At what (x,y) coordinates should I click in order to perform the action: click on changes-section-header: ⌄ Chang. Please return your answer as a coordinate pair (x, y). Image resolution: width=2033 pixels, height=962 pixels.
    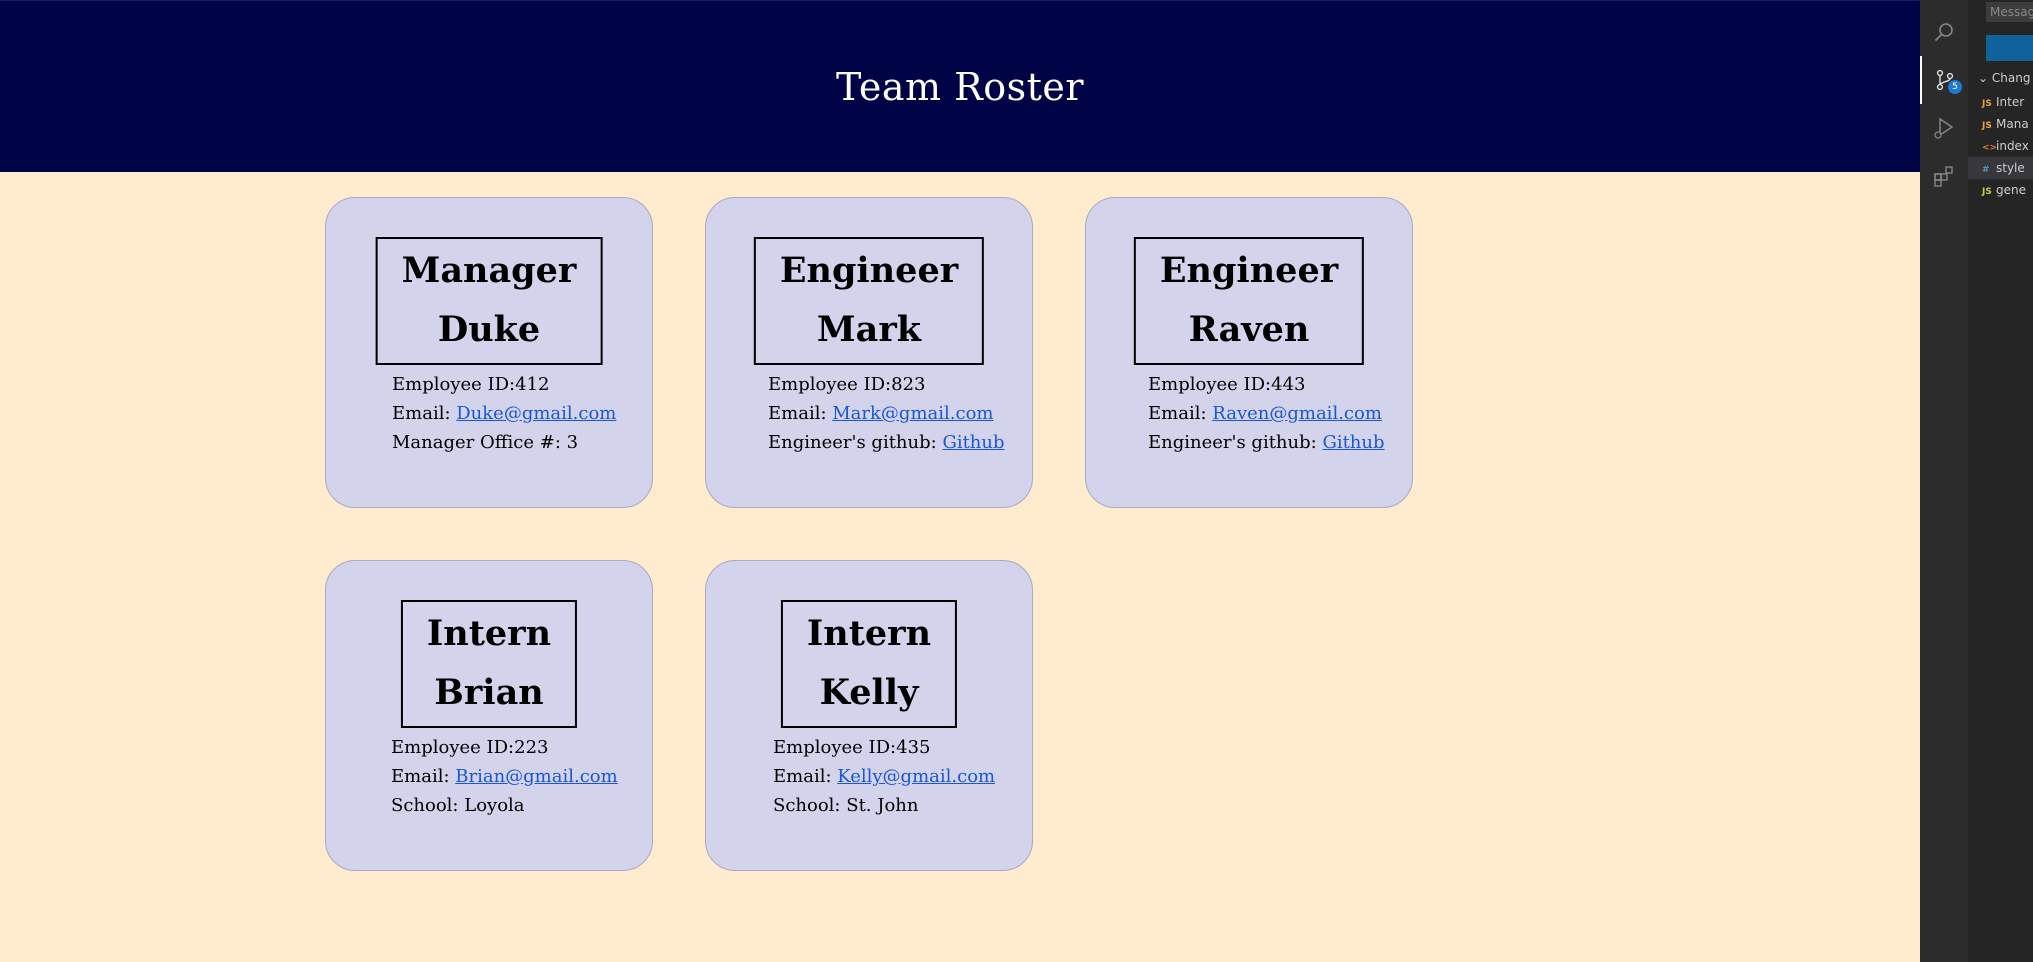
    Looking at the image, I should click on (2004, 78).